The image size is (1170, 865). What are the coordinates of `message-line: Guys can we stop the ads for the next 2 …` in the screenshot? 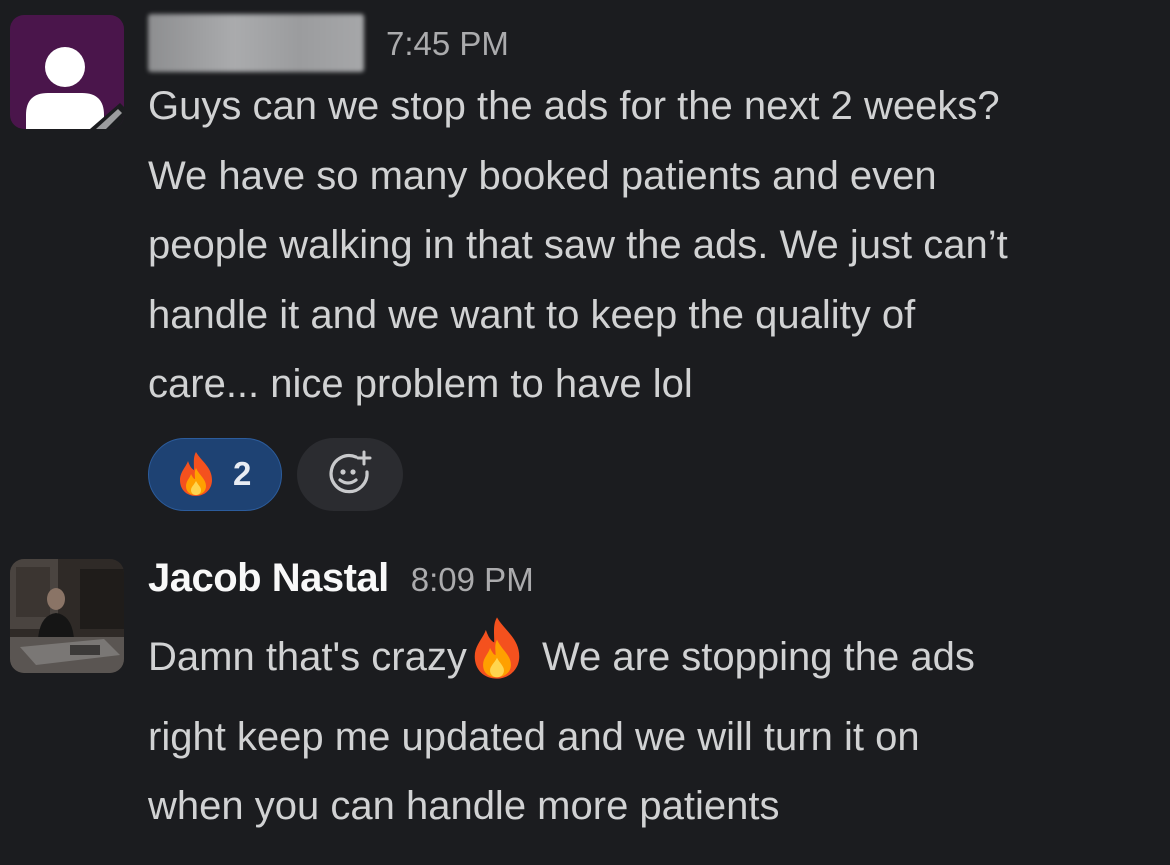 It's located at (574, 106).